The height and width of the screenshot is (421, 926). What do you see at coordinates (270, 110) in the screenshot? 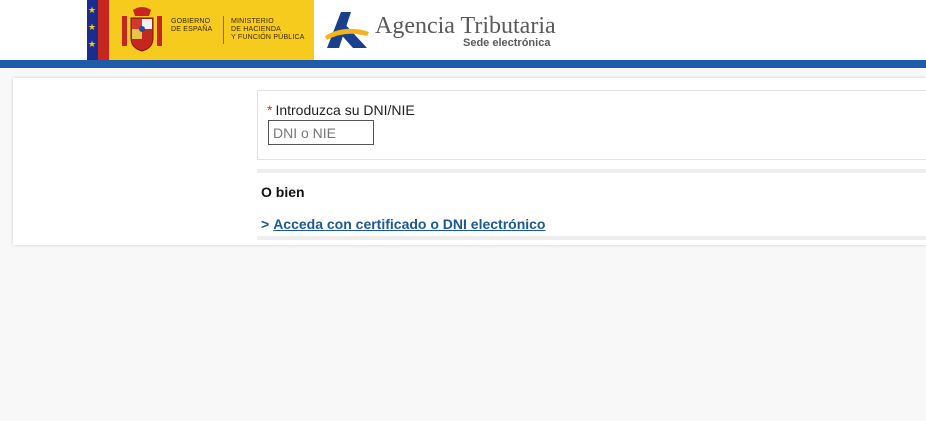
I see `required-mark: *` at bounding box center [270, 110].